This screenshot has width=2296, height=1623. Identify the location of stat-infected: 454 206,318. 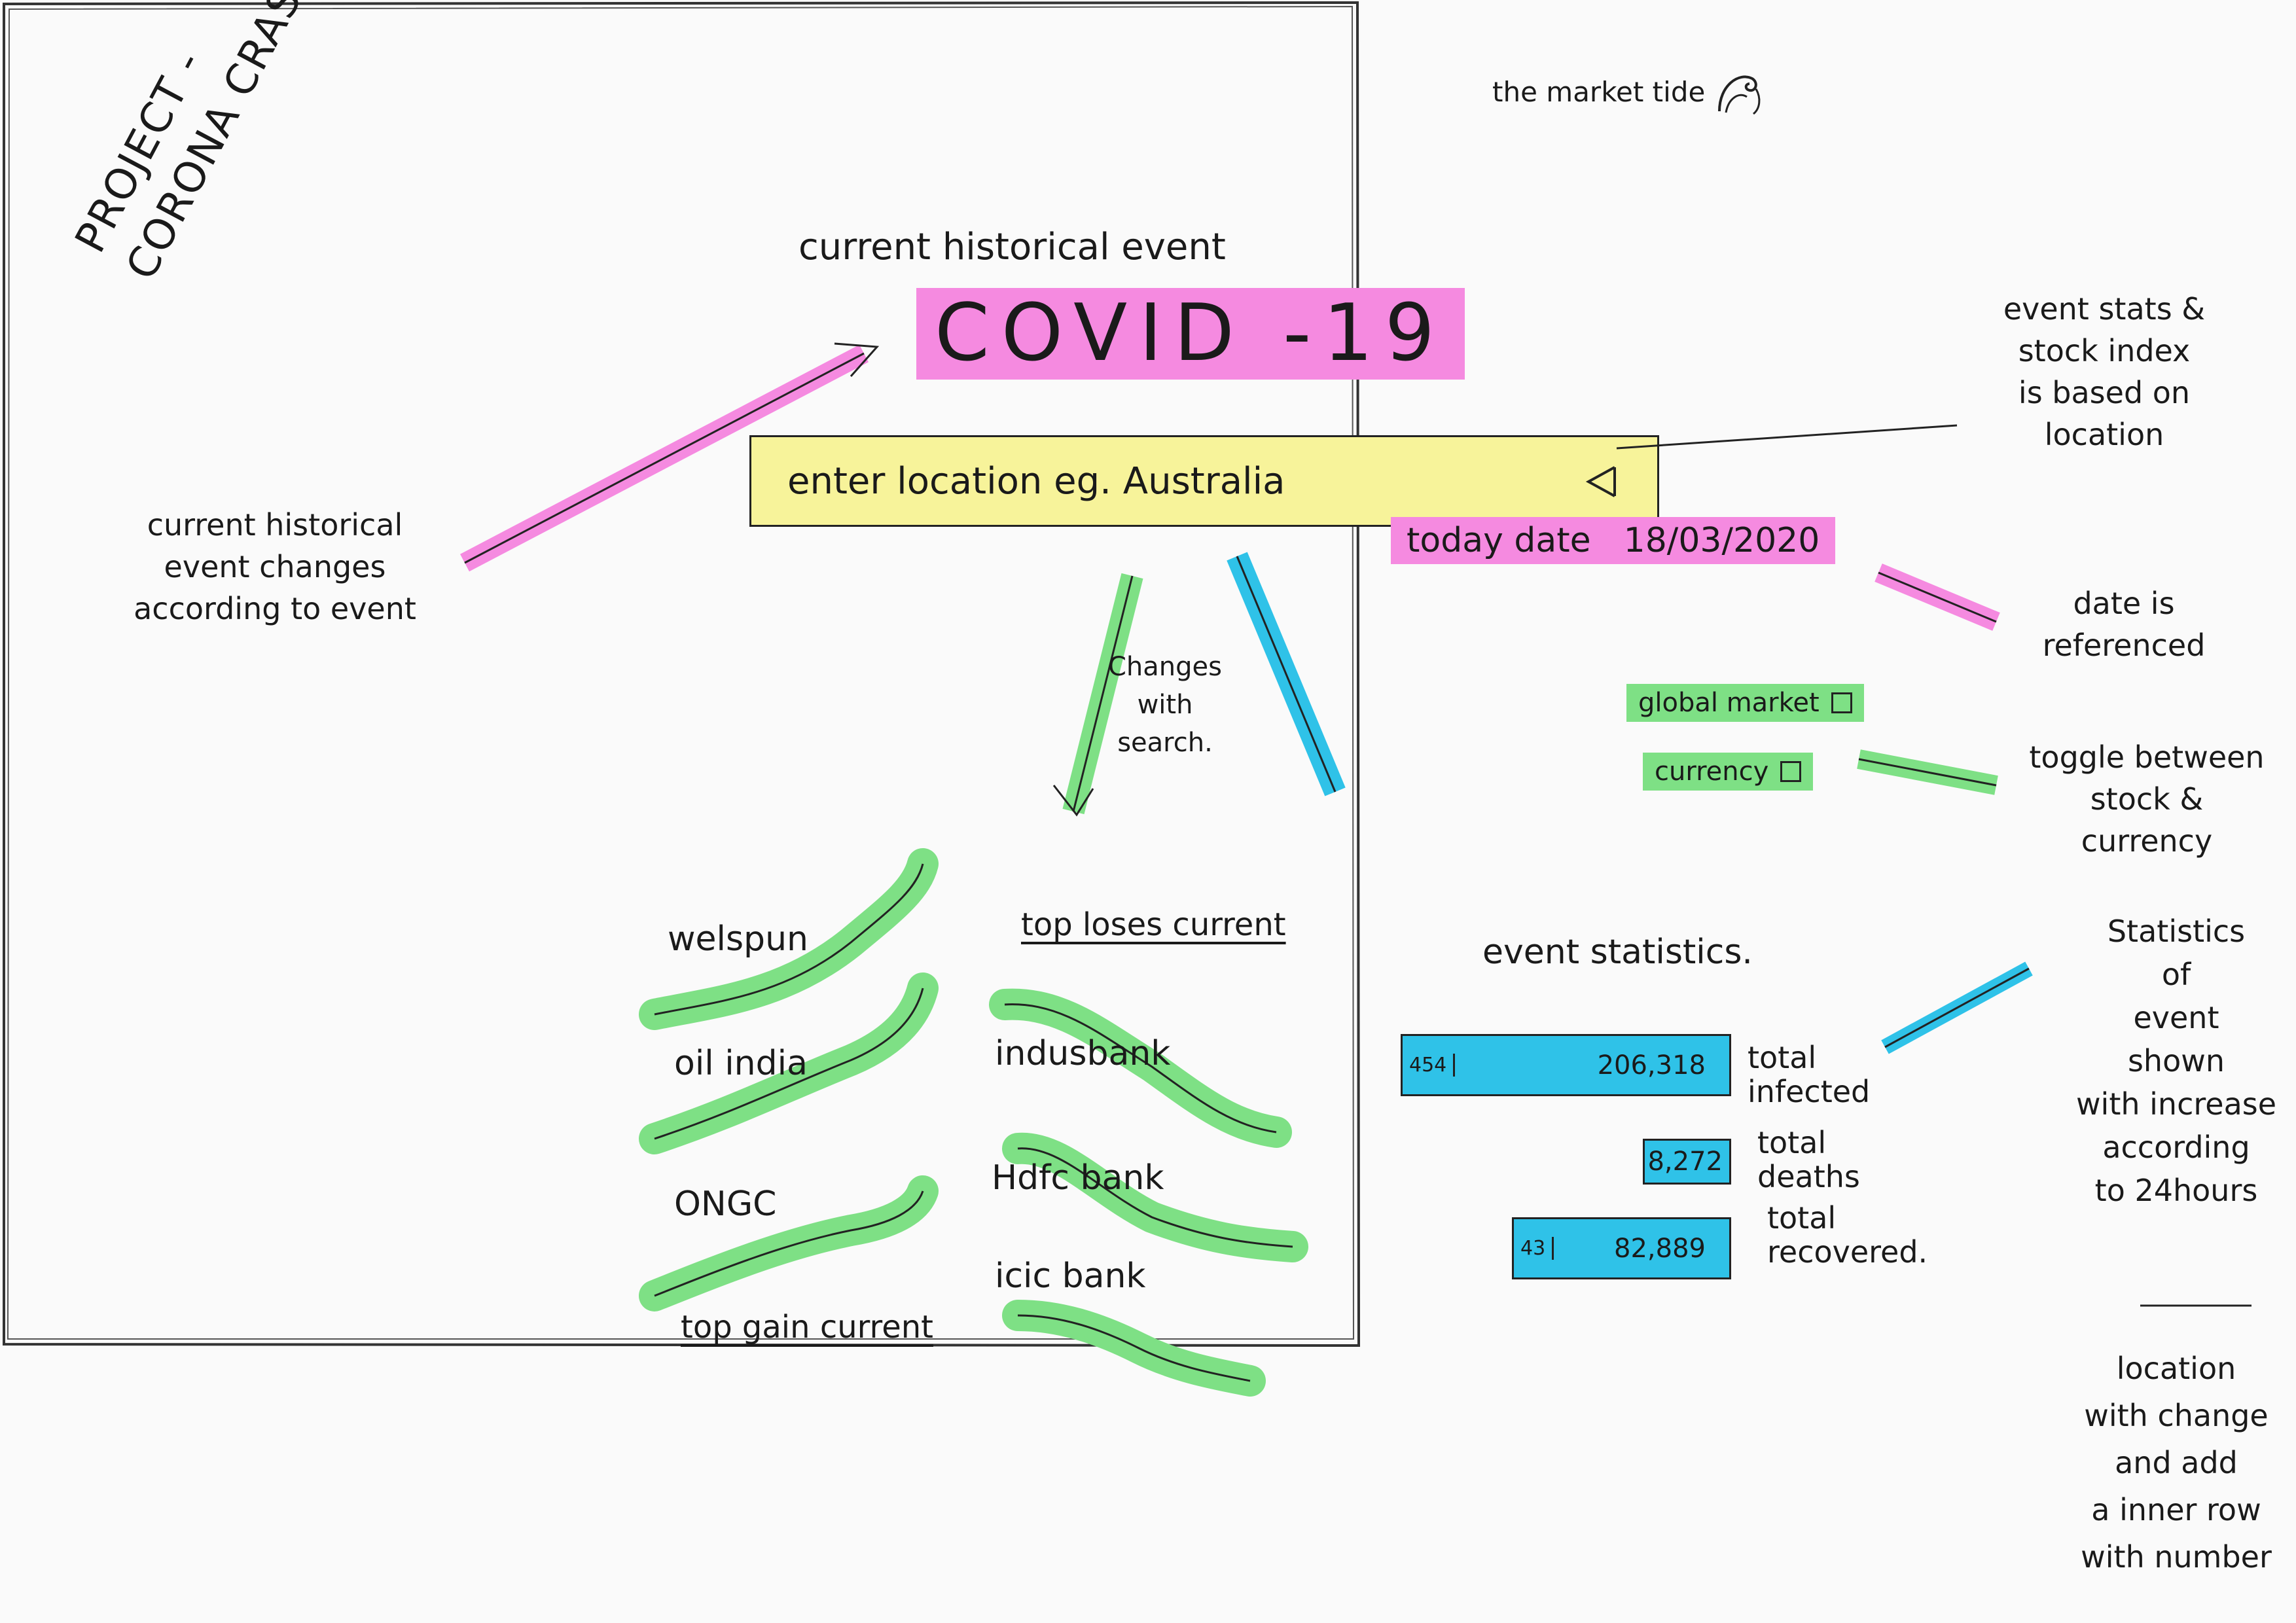
(1566, 1065).